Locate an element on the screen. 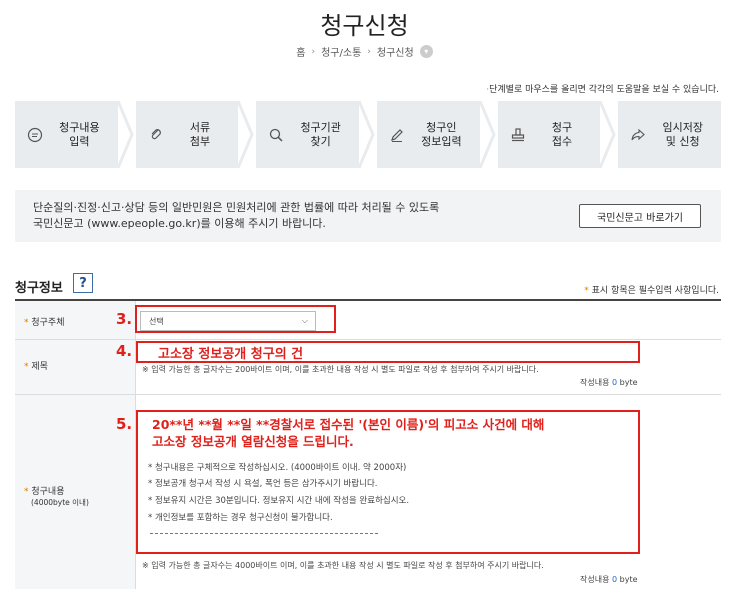 The width and height of the screenshot is (729, 589). content-guide: * 개인정보를 포함하는 경우 청구신청이 불가합니다. is located at coordinates (240, 518).